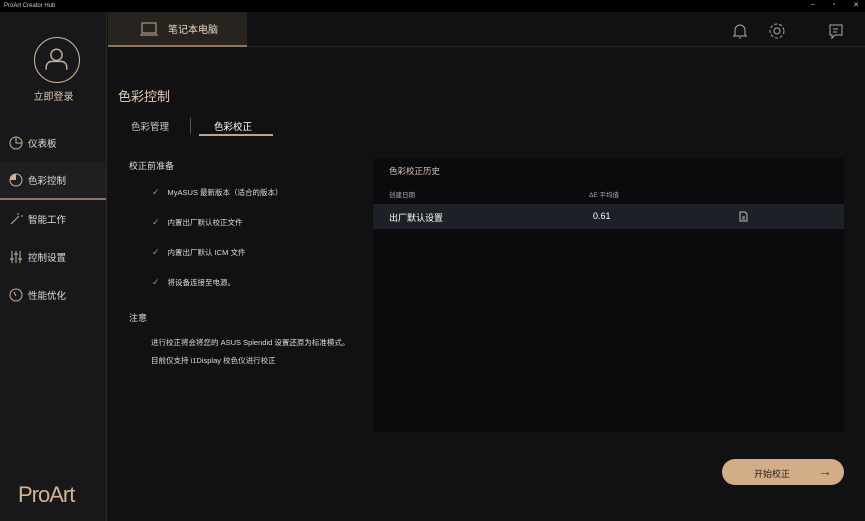 This screenshot has width=865, height=521. What do you see at coordinates (432, 6) in the screenshot?
I see `title-bar: ProArt Creator Hub – ▫ ✕` at bounding box center [432, 6].